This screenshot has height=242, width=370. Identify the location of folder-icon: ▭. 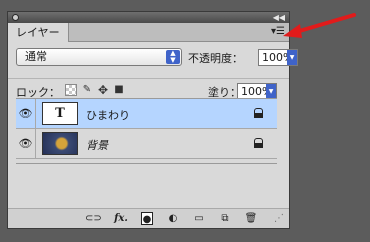
(199, 218).